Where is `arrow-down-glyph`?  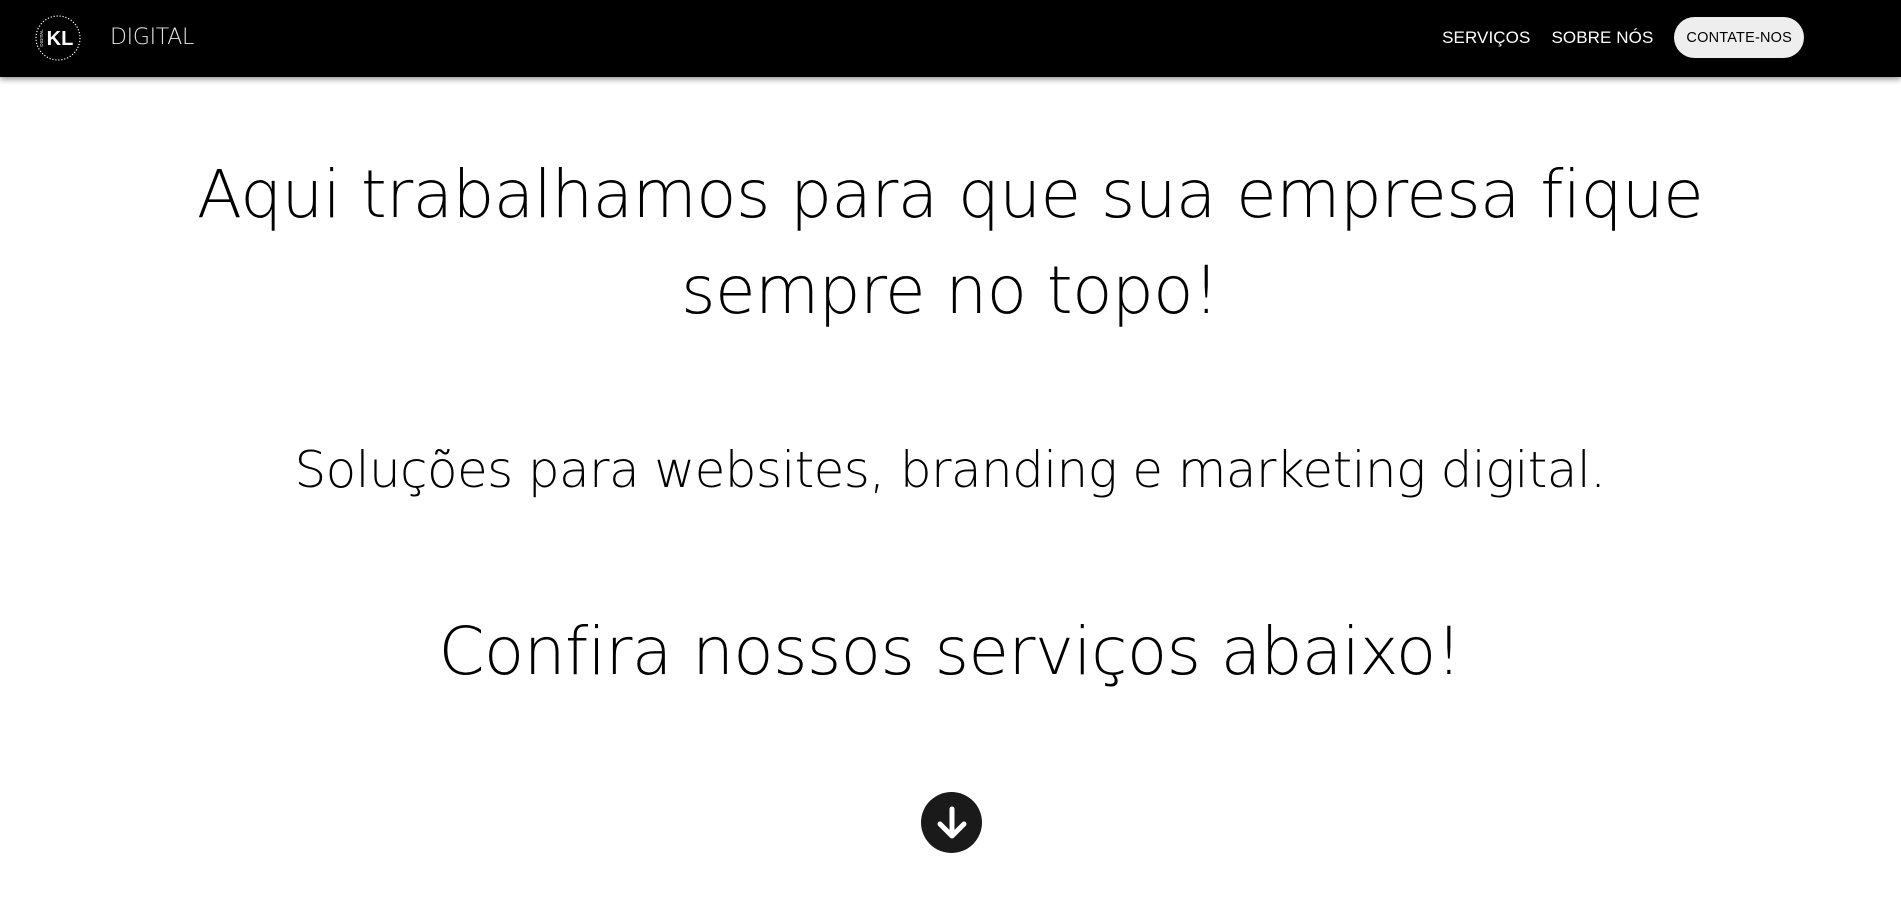 arrow-down-glyph is located at coordinates (951, 822).